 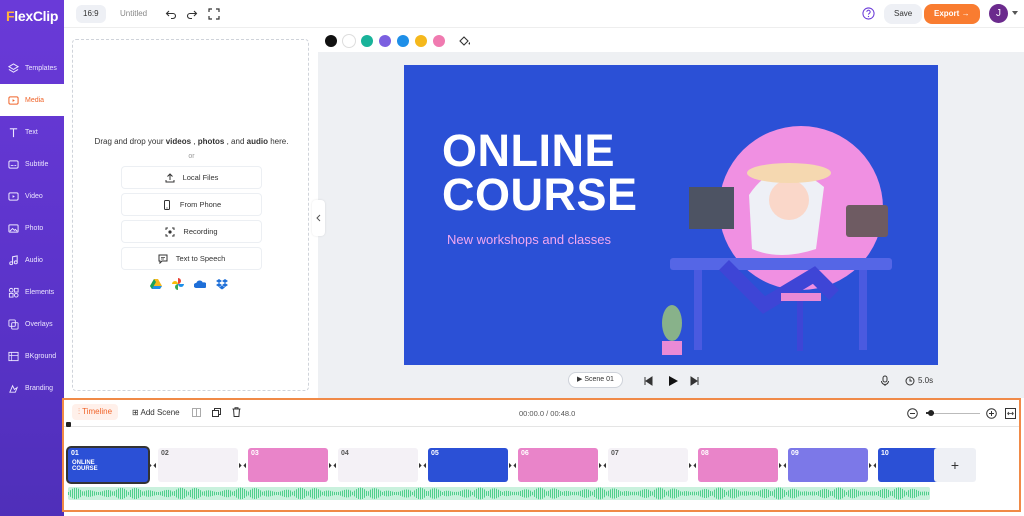 What do you see at coordinates (91, 14) in the screenshot?
I see `aspect-ratio-button: 16:9` at bounding box center [91, 14].